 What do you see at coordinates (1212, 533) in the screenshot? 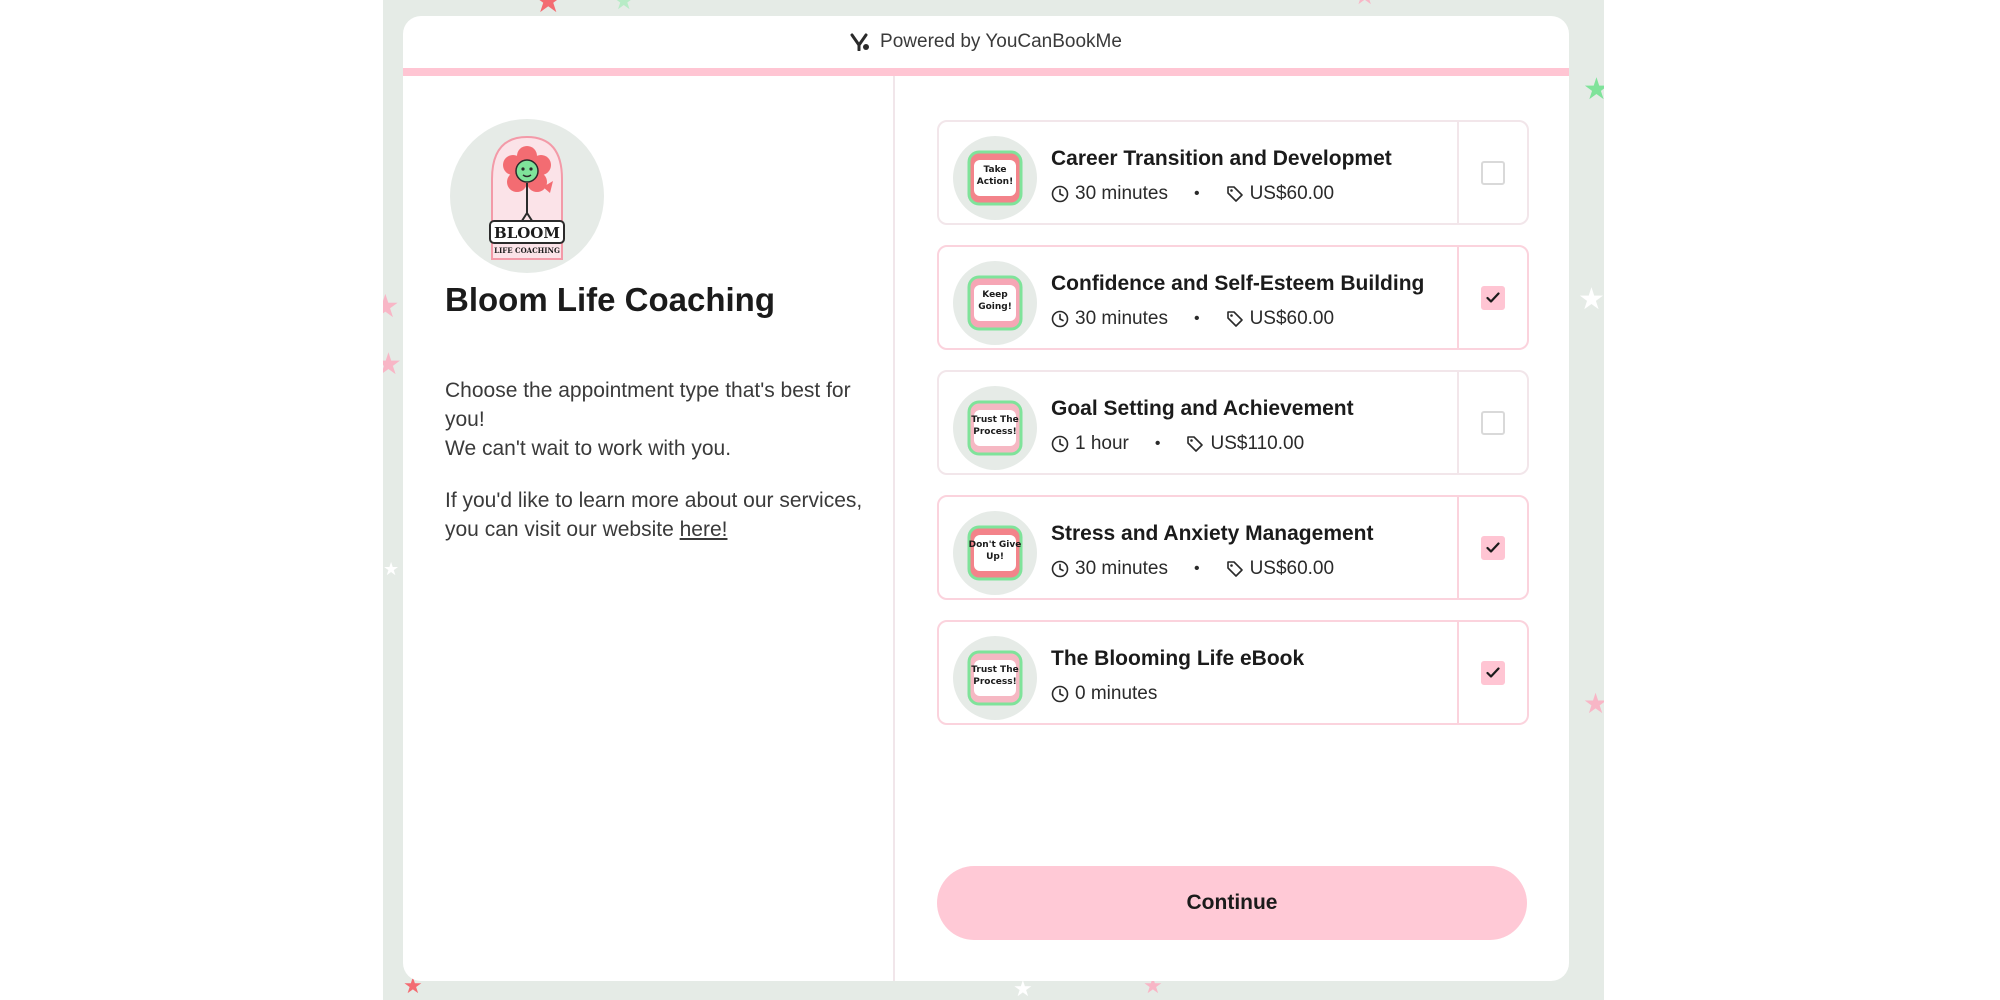
I see `service-title: Stress and Anxiety Management` at bounding box center [1212, 533].